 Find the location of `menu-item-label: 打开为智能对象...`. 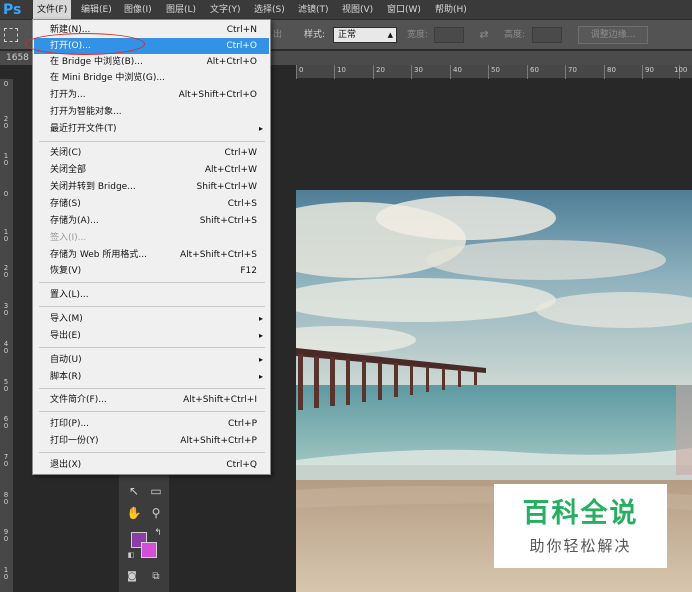

menu-item-label: 打开为智能对象... is located at coordinates (86, 112).